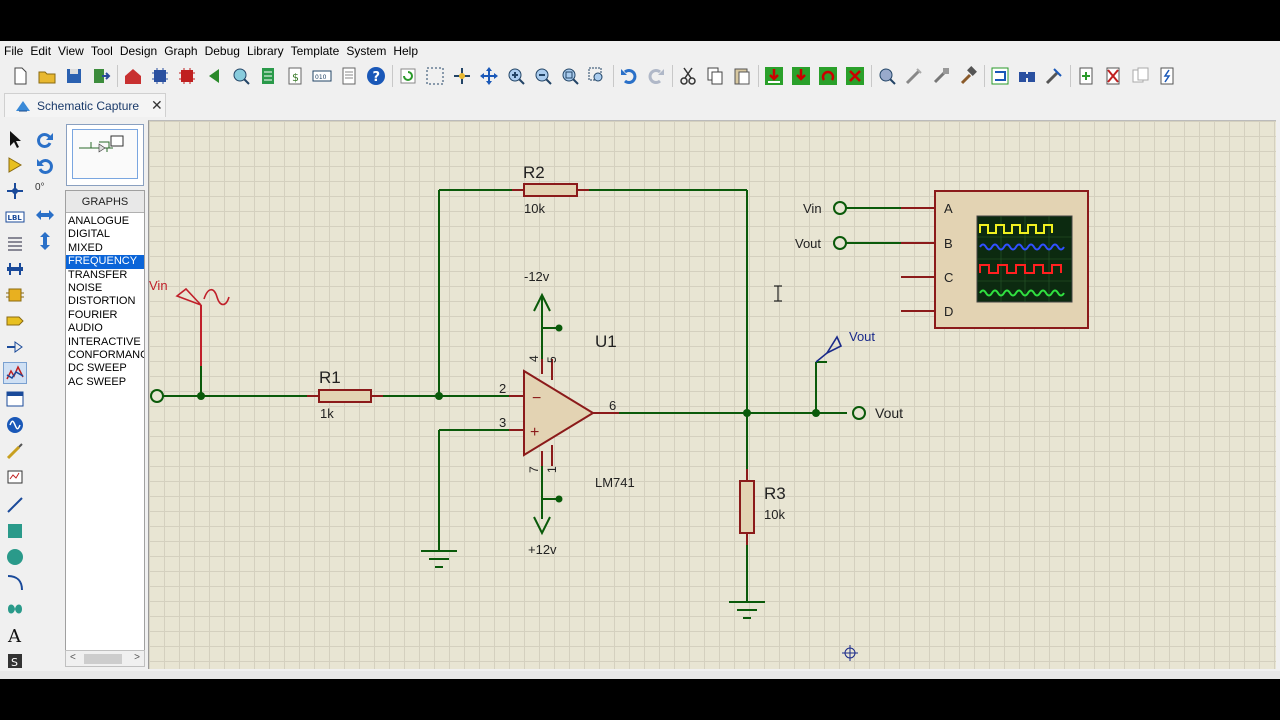  Describe the element at coordinates (105, 262) in the screenshot. I see `graph-item-frequency: FREQUENCY` at that location.